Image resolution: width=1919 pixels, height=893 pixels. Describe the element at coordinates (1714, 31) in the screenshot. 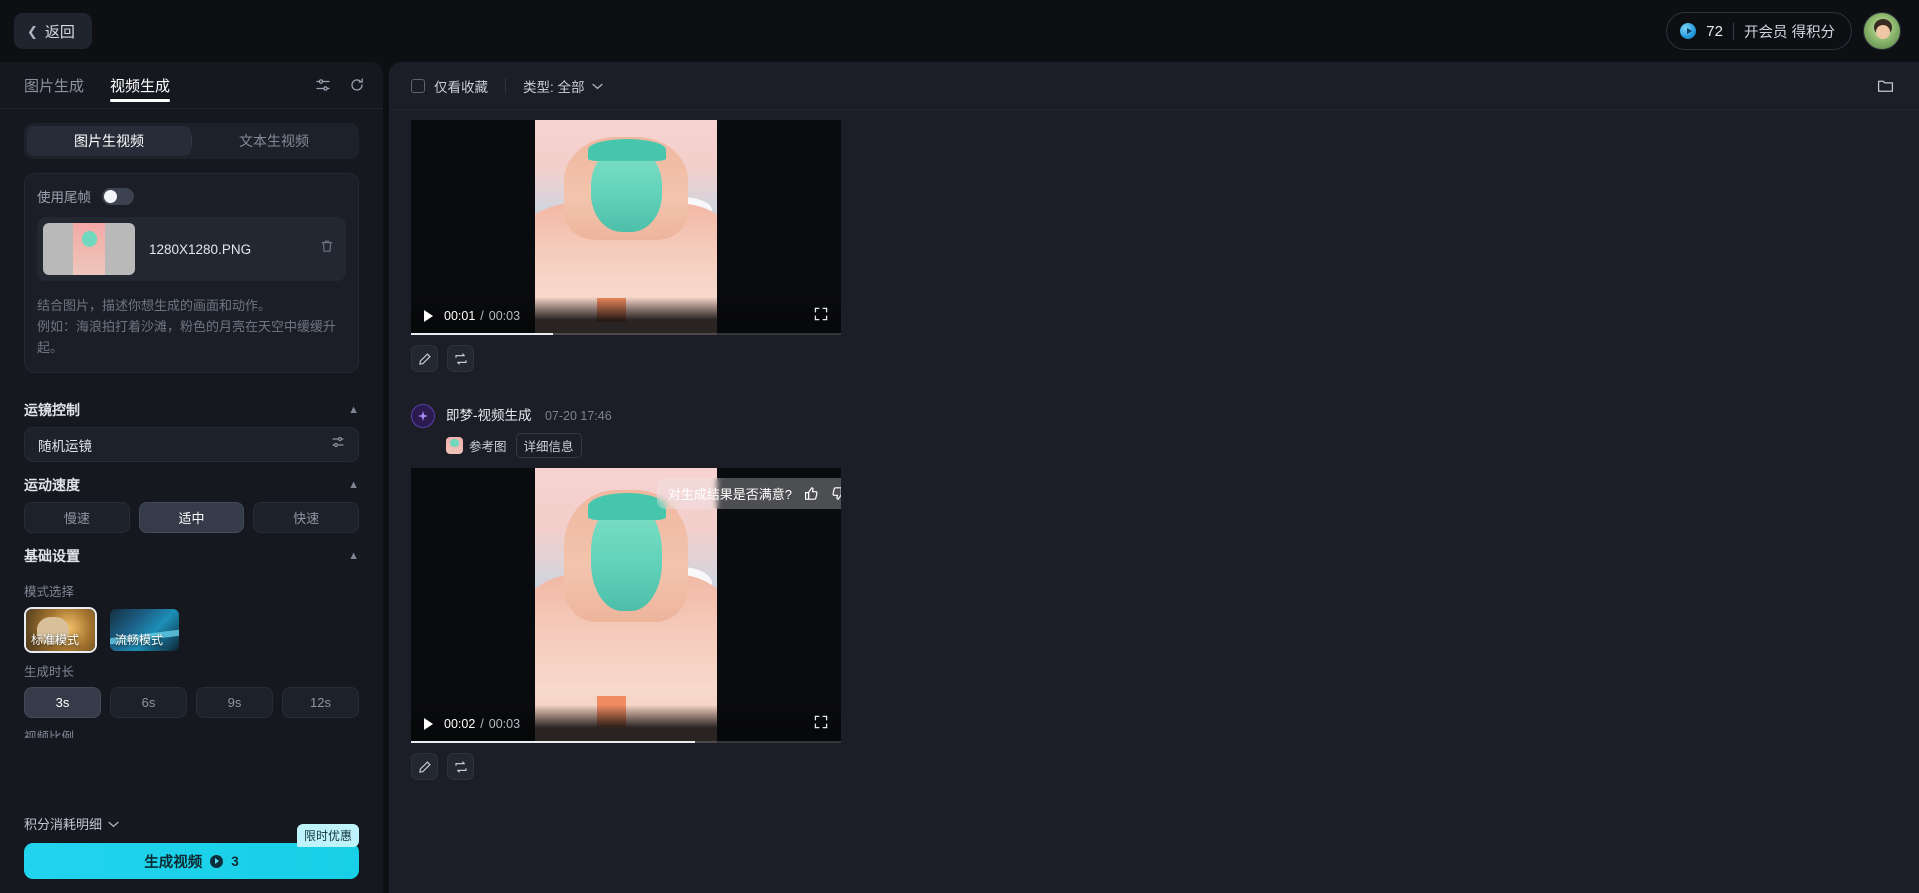

I see `credits-count: 72` at that location.